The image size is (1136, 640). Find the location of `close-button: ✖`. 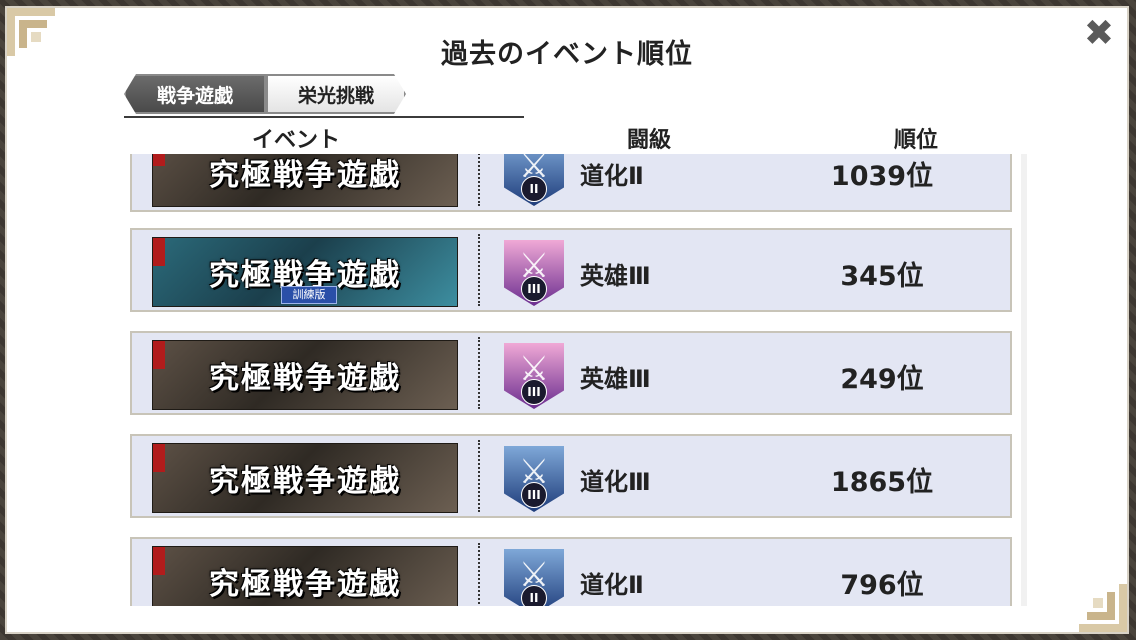

close-button: ✖ is located at coordinates (1099, 34).